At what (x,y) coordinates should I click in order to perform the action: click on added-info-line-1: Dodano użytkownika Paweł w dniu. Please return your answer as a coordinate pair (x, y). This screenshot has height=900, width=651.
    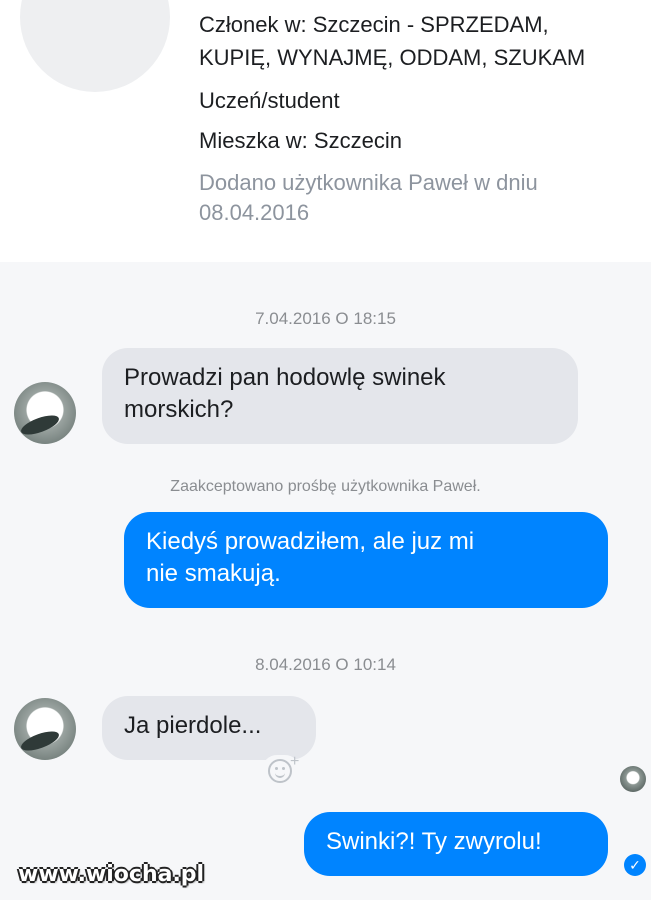
    Looking at the image, I should click on (368, 182).